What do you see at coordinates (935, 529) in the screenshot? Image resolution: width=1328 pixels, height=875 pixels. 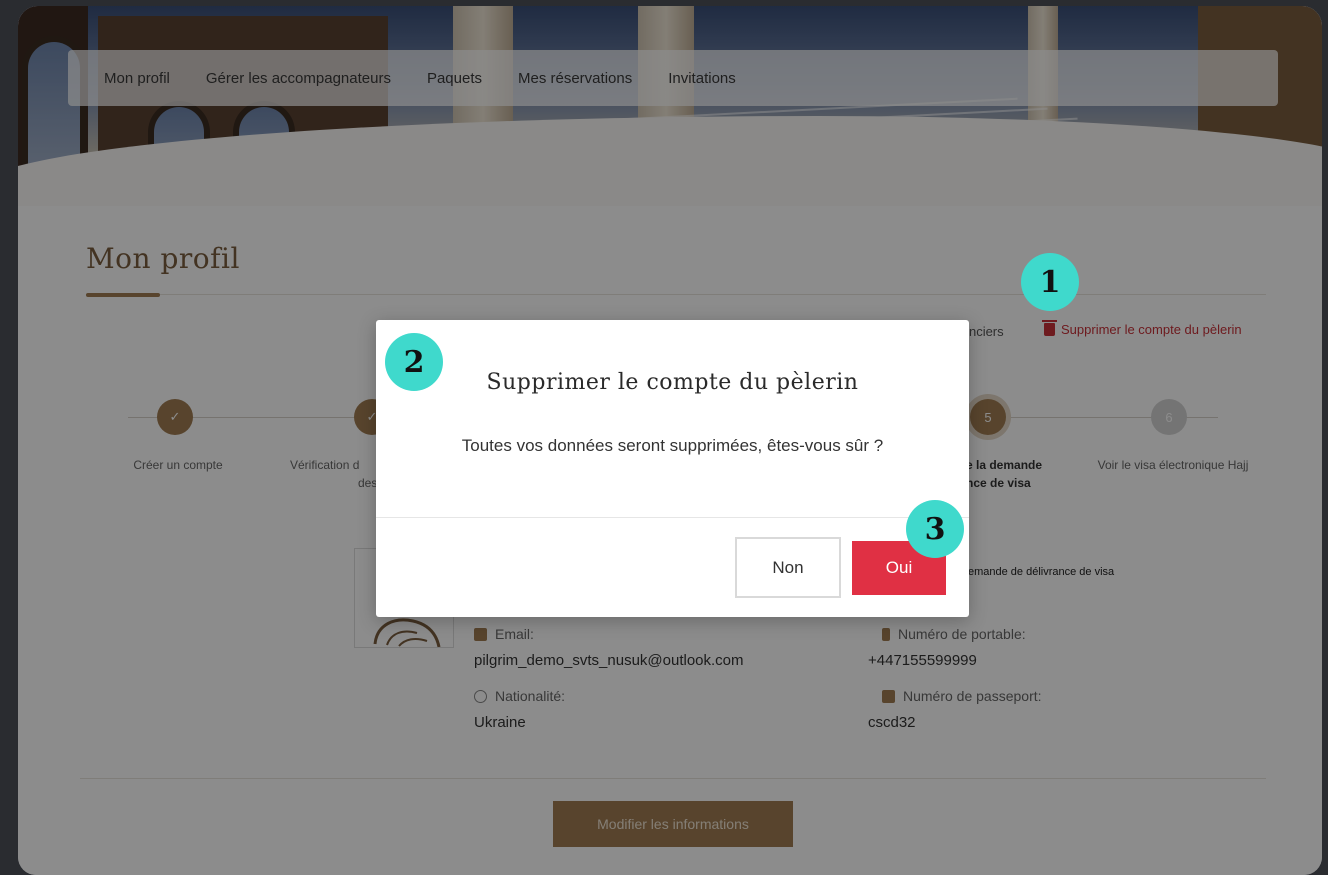 I see `step-badge-3: 3` at bounding box center [935, 529].